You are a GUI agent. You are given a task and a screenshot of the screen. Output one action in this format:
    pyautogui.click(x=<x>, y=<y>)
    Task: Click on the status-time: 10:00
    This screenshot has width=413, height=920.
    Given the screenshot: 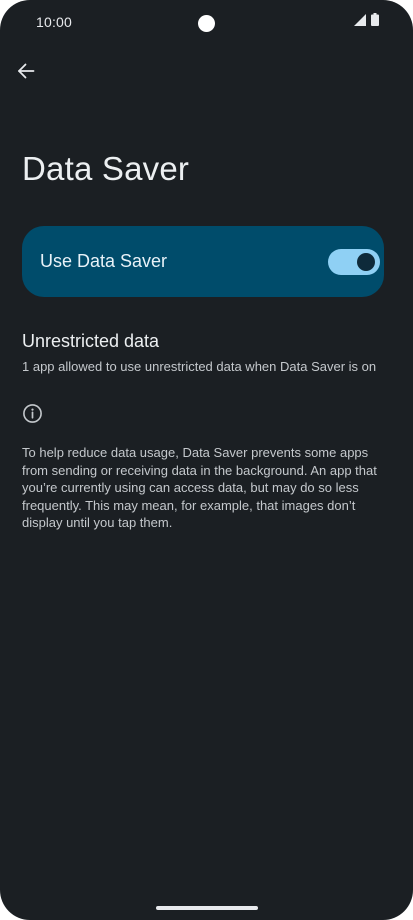 What is the action you would take?
    pyautogui.click(x=54, y=22)
    